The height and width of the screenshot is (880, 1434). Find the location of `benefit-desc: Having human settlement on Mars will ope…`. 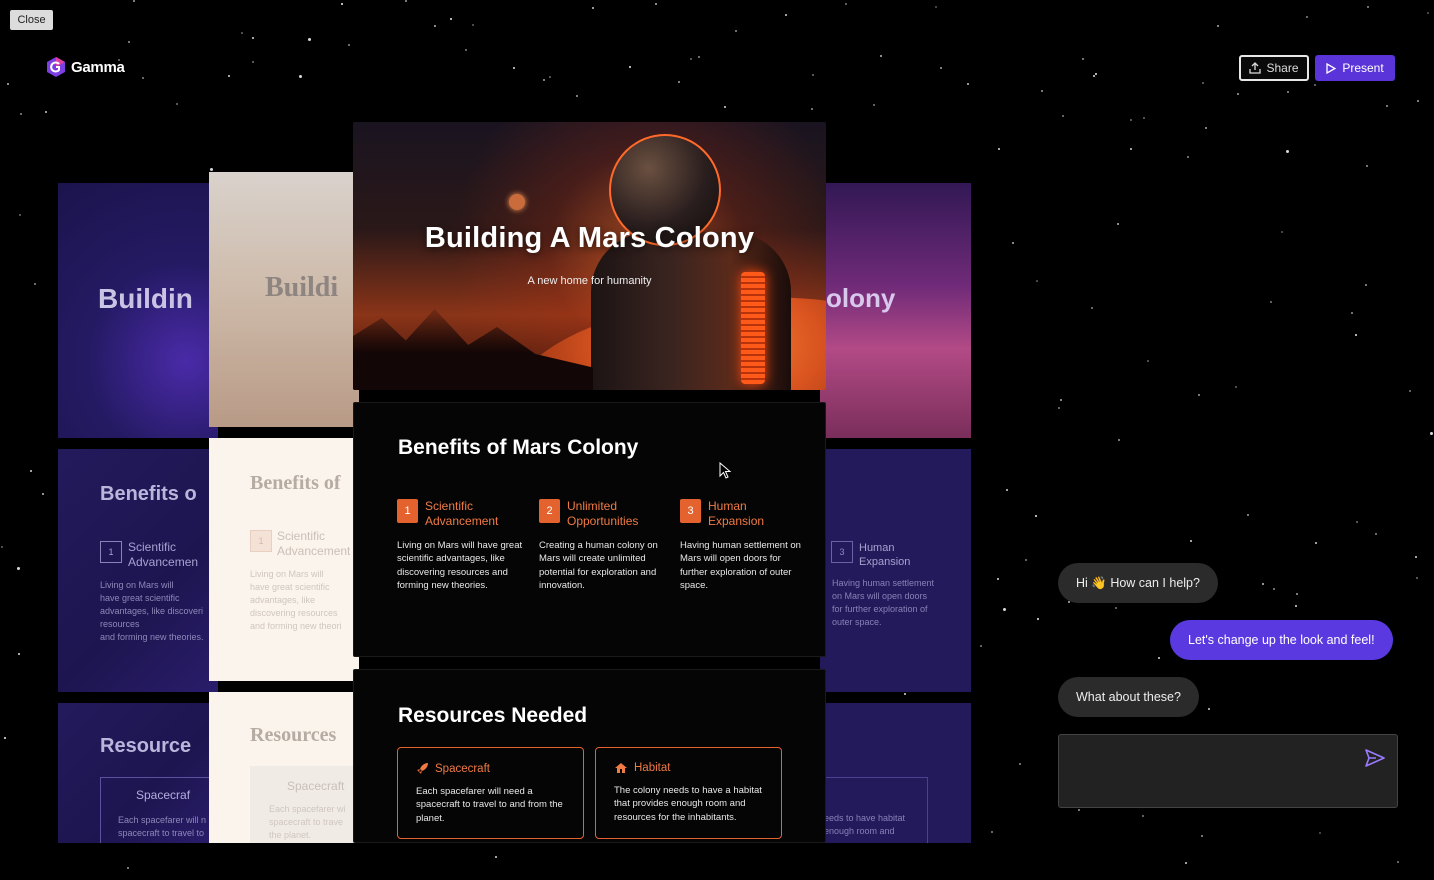

benefit-desc: Having human settlement on Mars will ope… is located at coordinates (740, 566).